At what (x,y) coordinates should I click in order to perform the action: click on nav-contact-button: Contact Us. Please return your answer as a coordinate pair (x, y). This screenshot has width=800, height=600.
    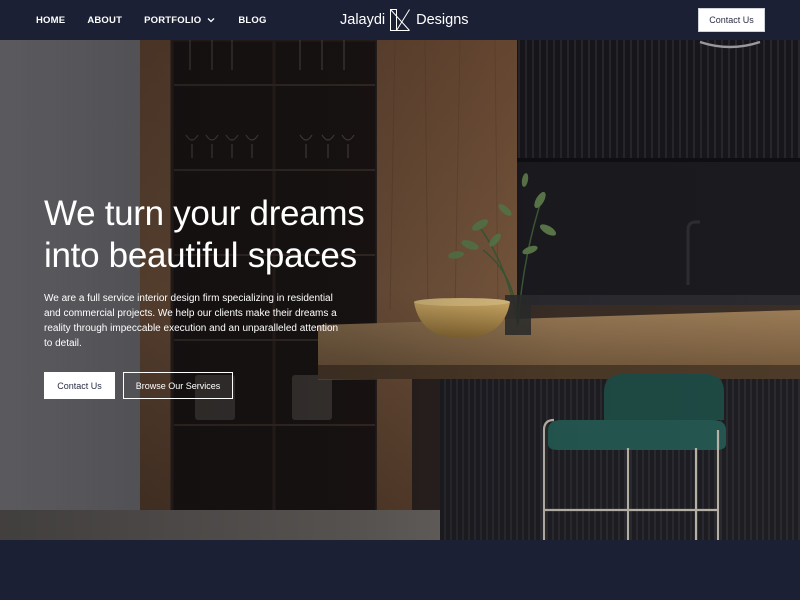
    Looking at the image, I should click on (731, 20).